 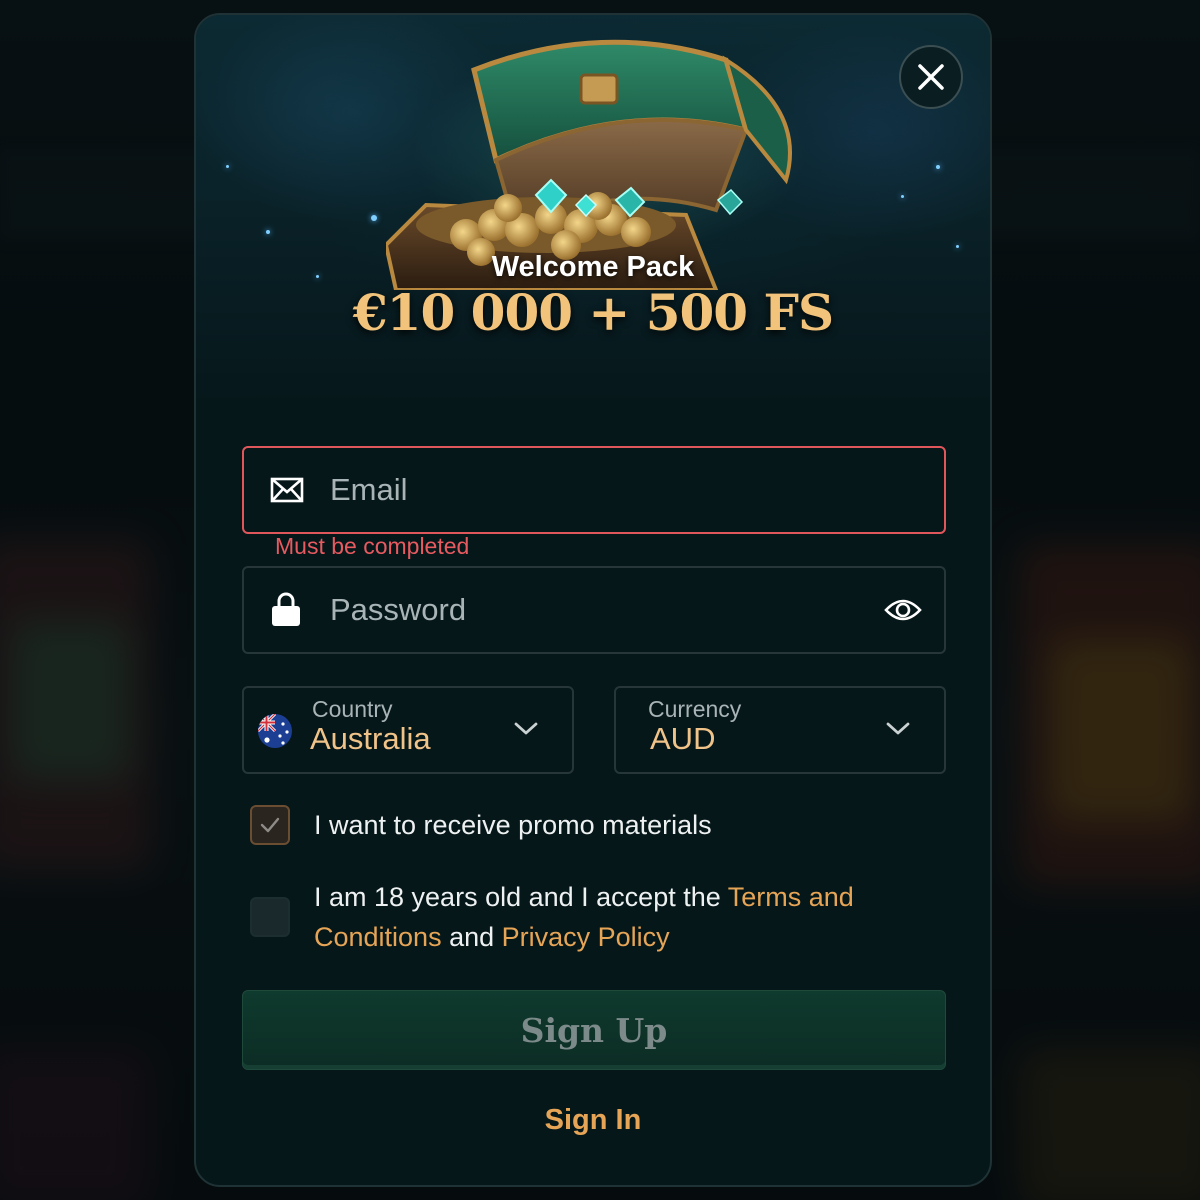 I want to click on privacy-policy-link: Privacy Policy, so click(x=586, y=937).